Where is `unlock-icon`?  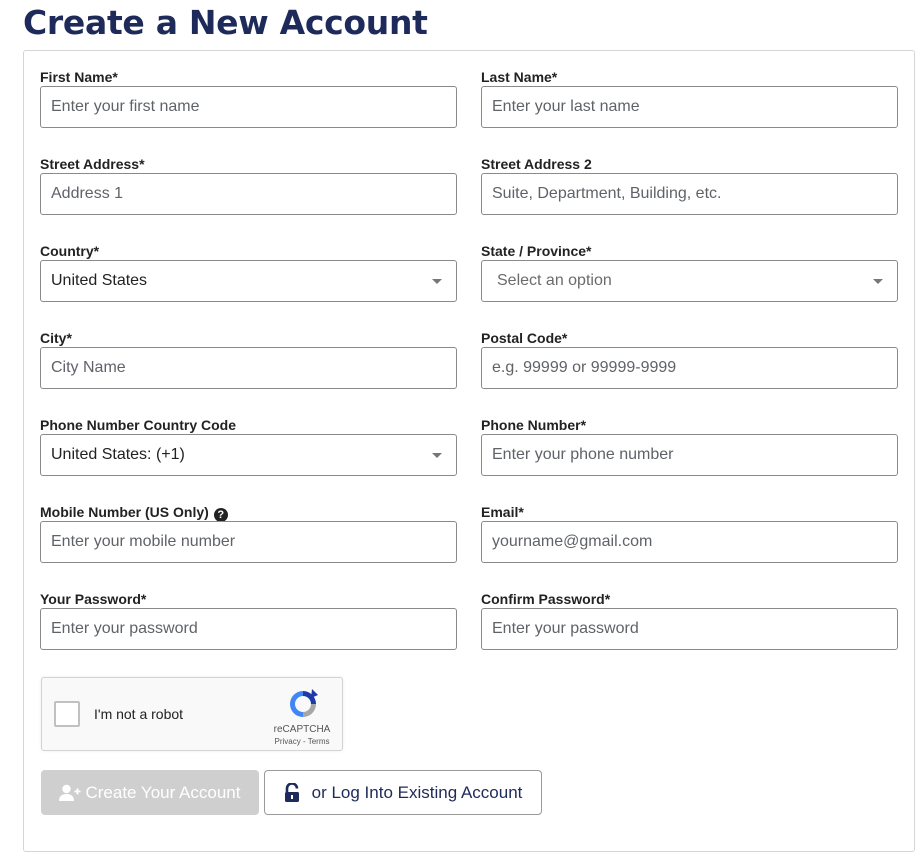 unlock-icon is located at coordinates (292, 792).